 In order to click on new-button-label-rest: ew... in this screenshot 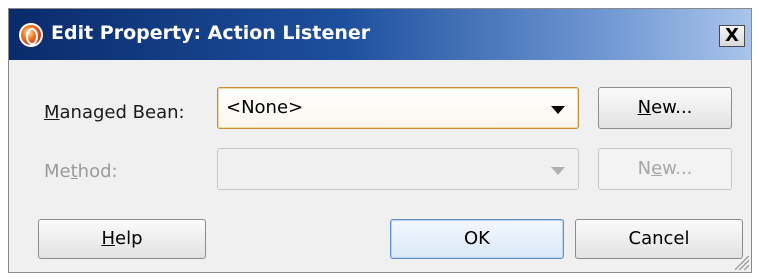, I will do `click(672, 107)`.